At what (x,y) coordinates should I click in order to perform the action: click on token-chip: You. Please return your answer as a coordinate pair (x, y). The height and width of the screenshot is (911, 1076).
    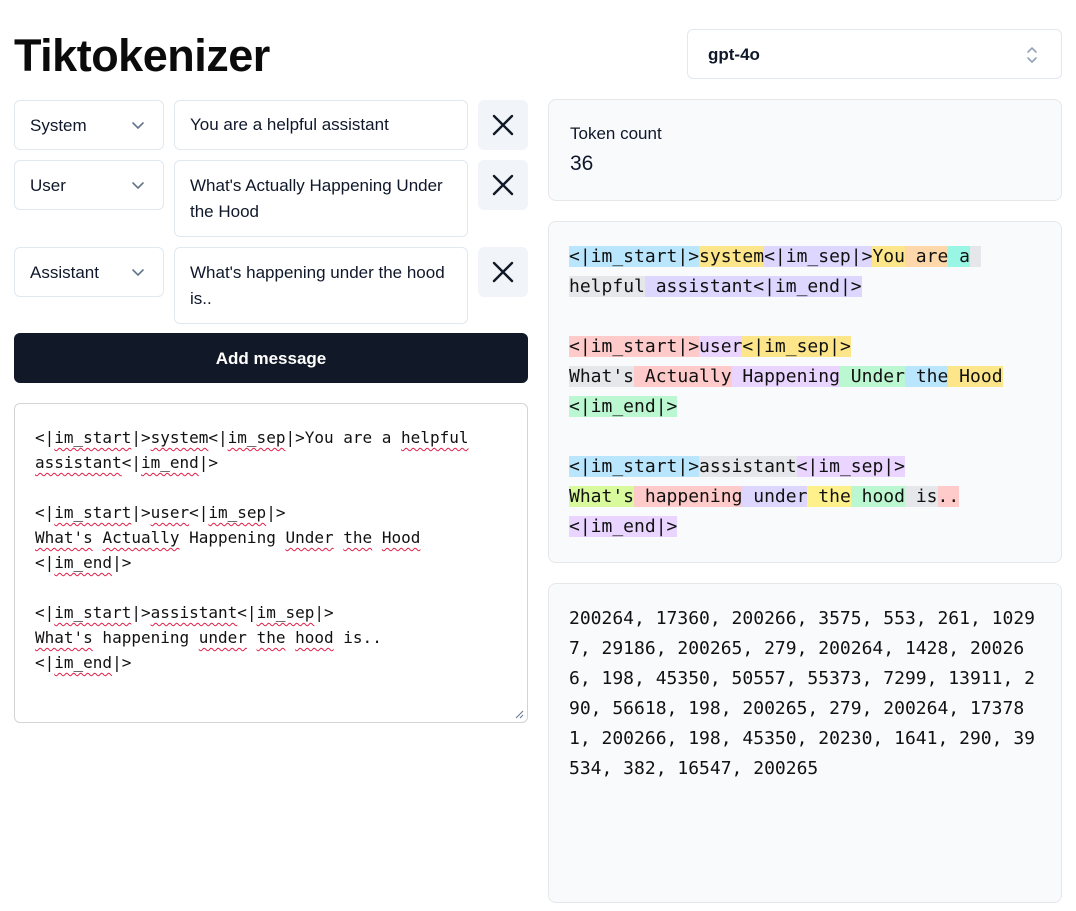
    Looking at the image, I should click on (888, 256).